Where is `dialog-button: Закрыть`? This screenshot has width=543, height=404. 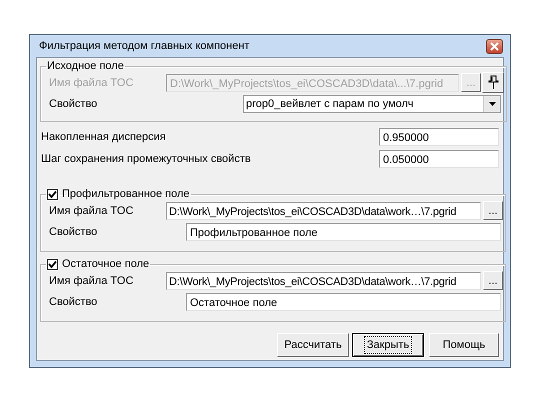 dialog-button: Закрыть is located at coordinates (388, 345).